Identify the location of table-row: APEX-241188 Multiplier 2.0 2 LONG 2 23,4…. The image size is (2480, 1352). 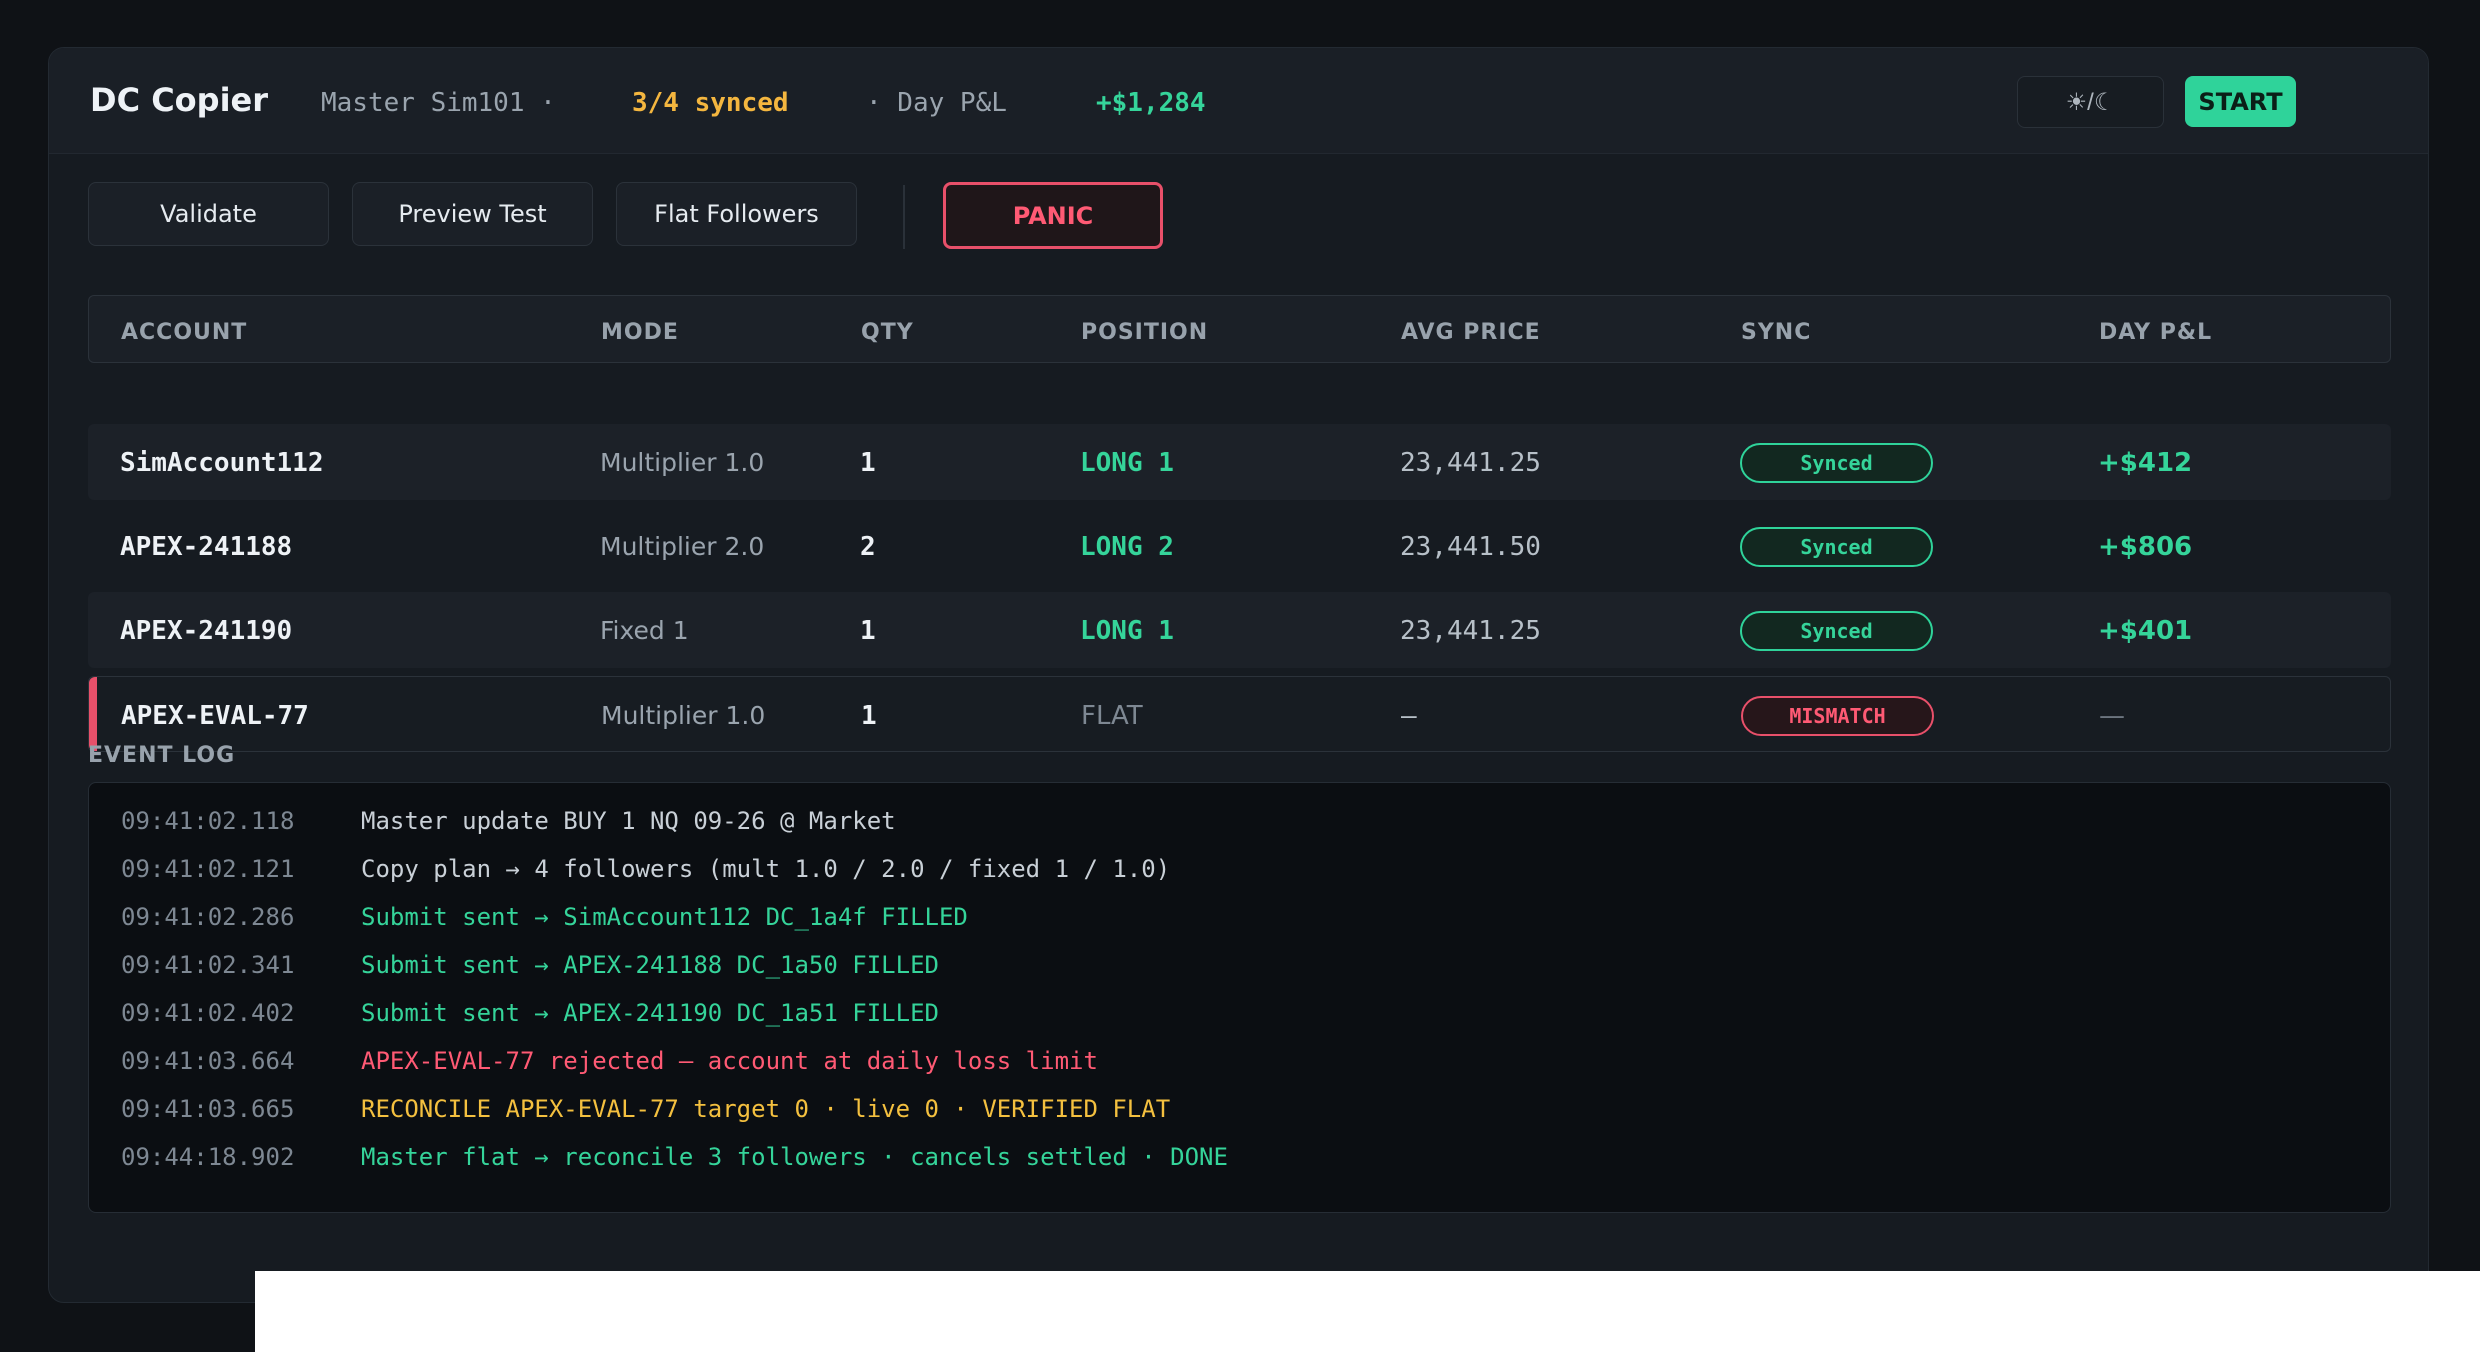
(1239, 546).